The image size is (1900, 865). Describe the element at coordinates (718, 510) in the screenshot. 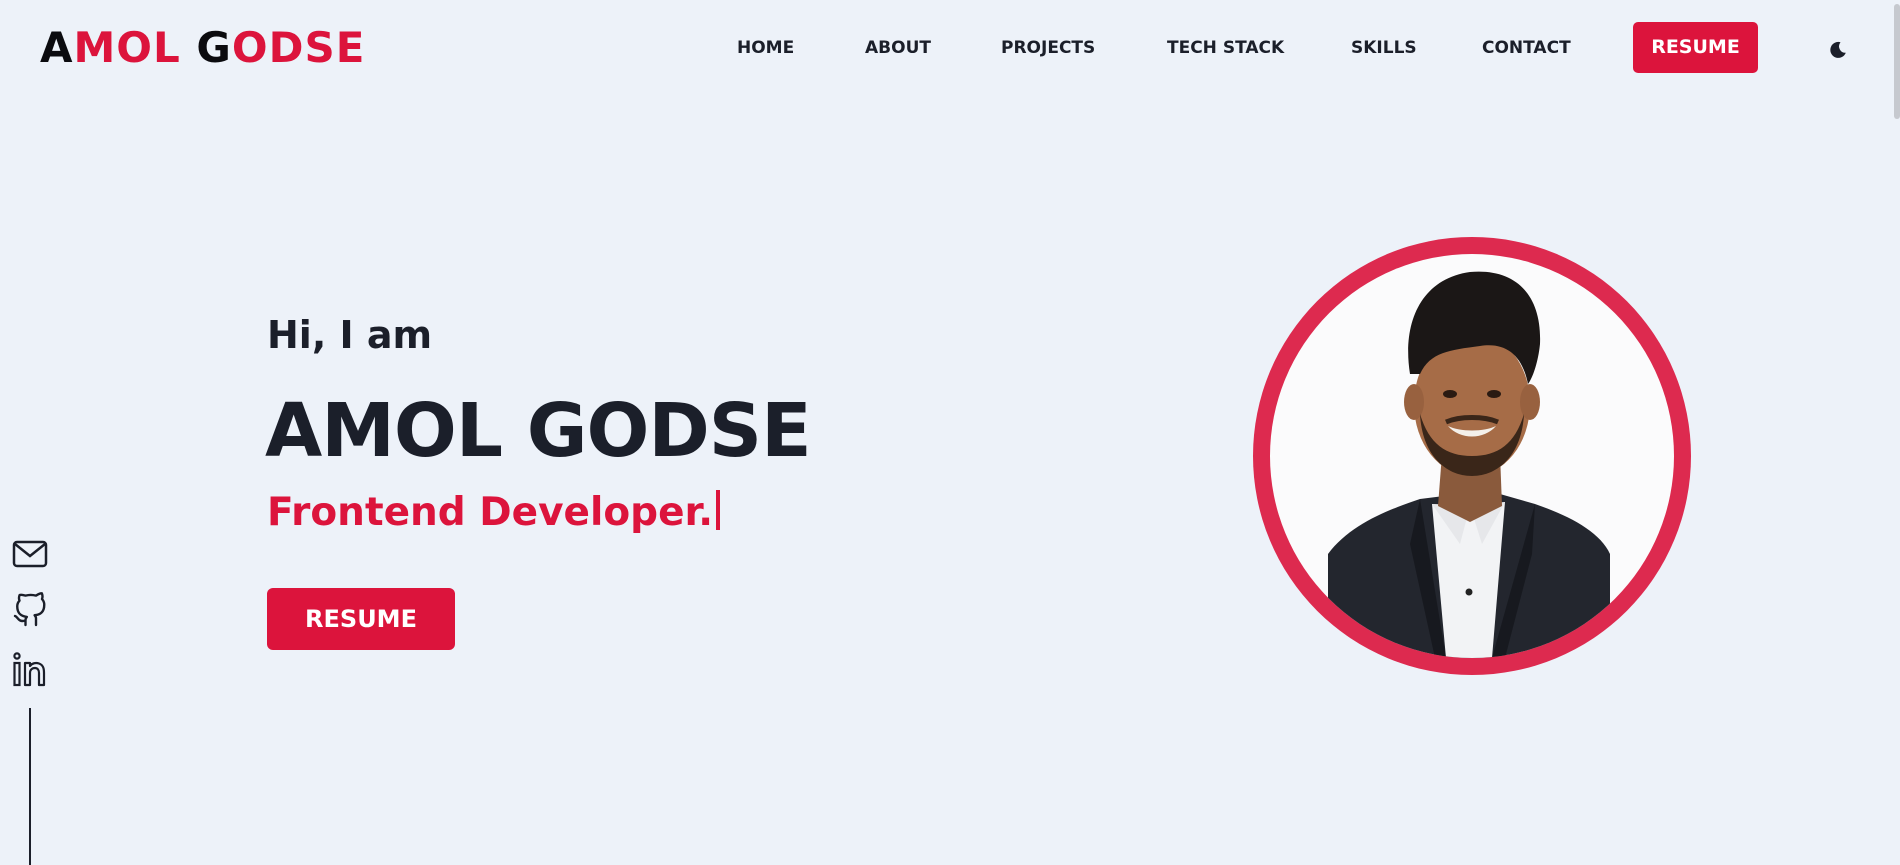

I see `typing-cursor` at that location.